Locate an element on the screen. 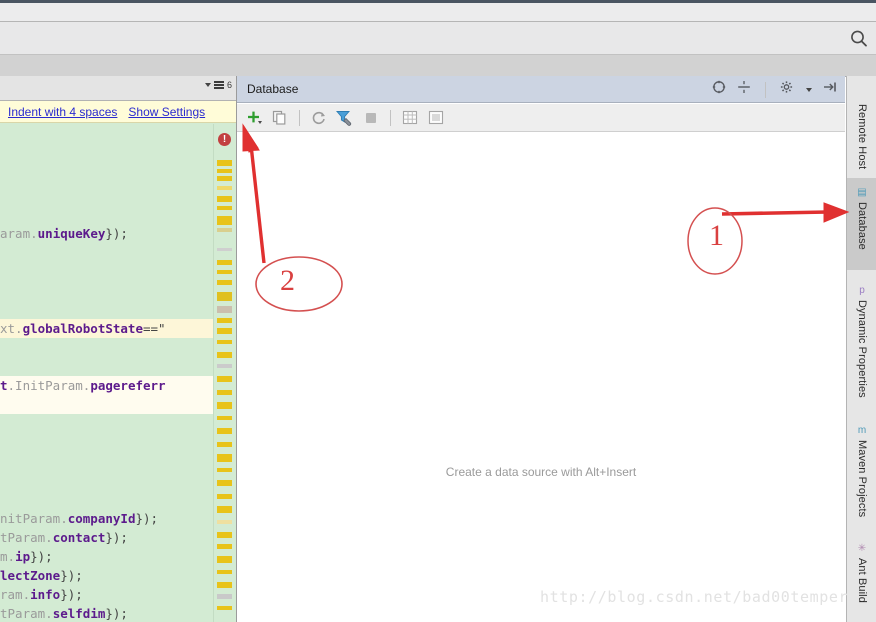  code-line: aram.uniqueKey}); is located at coordinates (64, 233).